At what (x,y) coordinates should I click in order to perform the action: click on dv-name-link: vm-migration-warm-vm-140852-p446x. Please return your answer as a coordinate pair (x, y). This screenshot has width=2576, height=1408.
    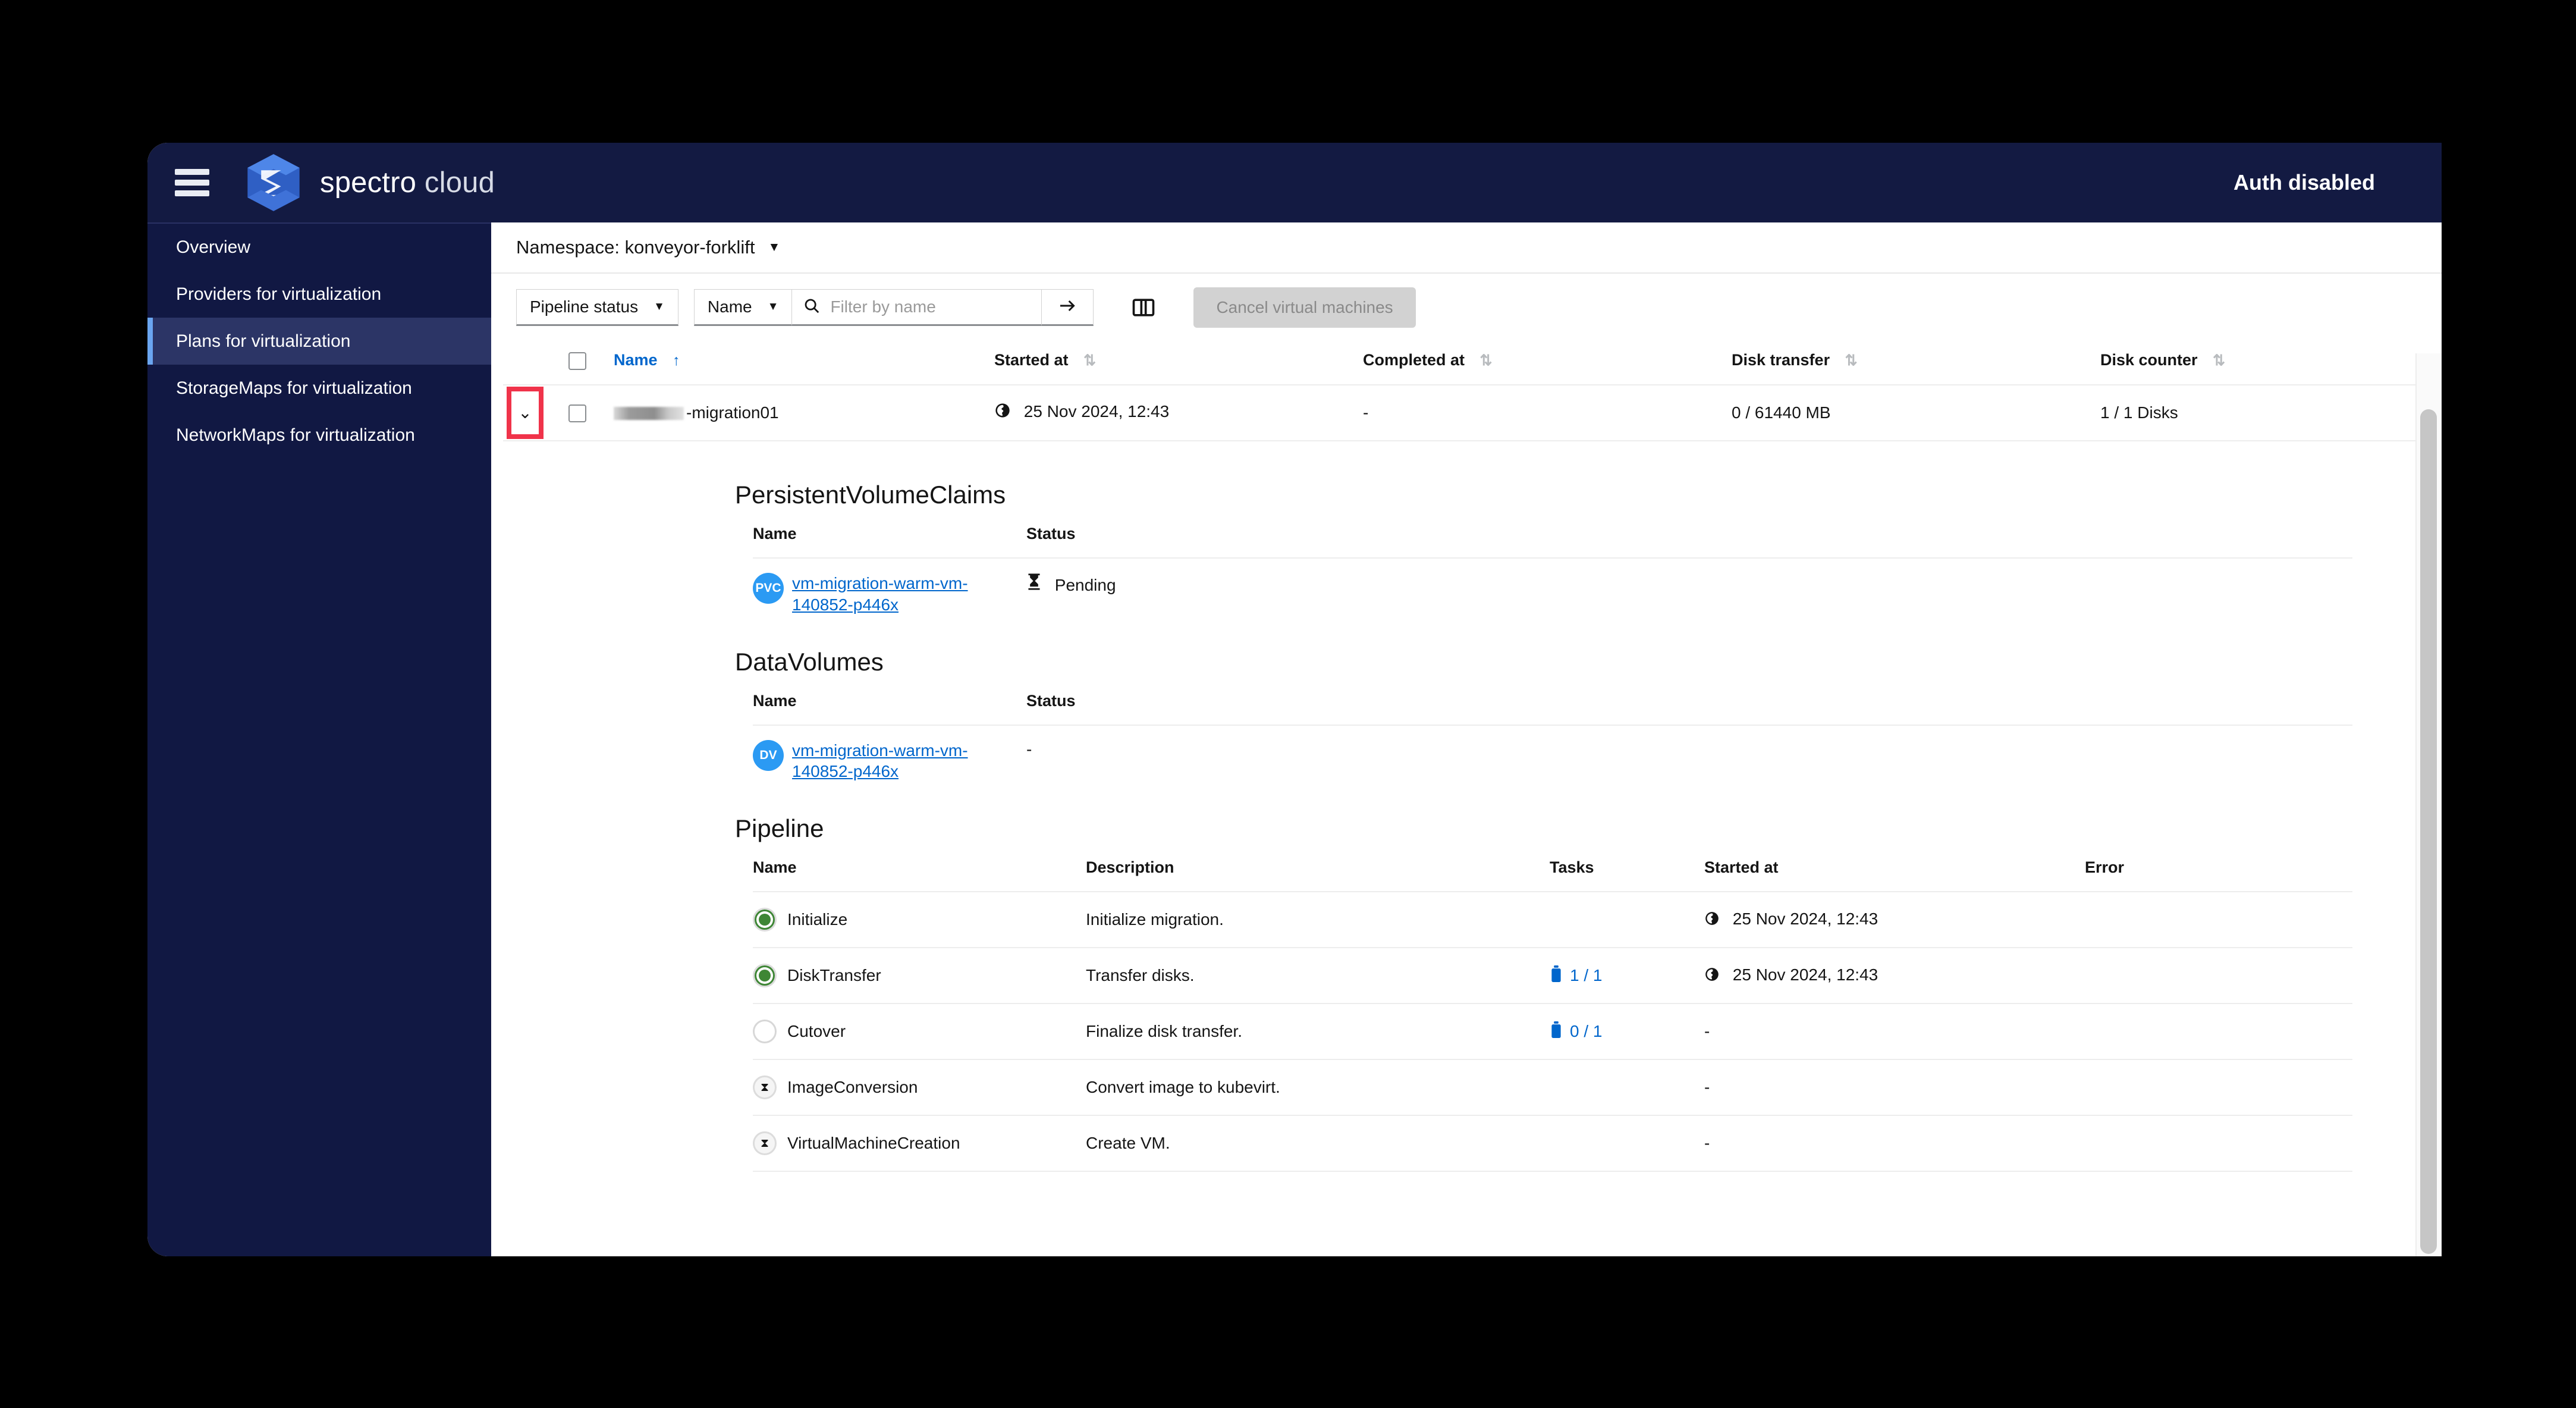
    Looking at the image, I should click on (881, 761).